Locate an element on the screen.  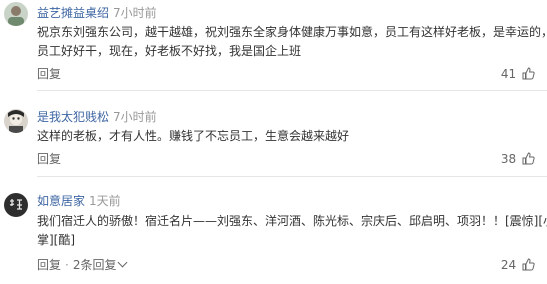
more-replies-button: 2条回复 is located at coordinates (100, 264).